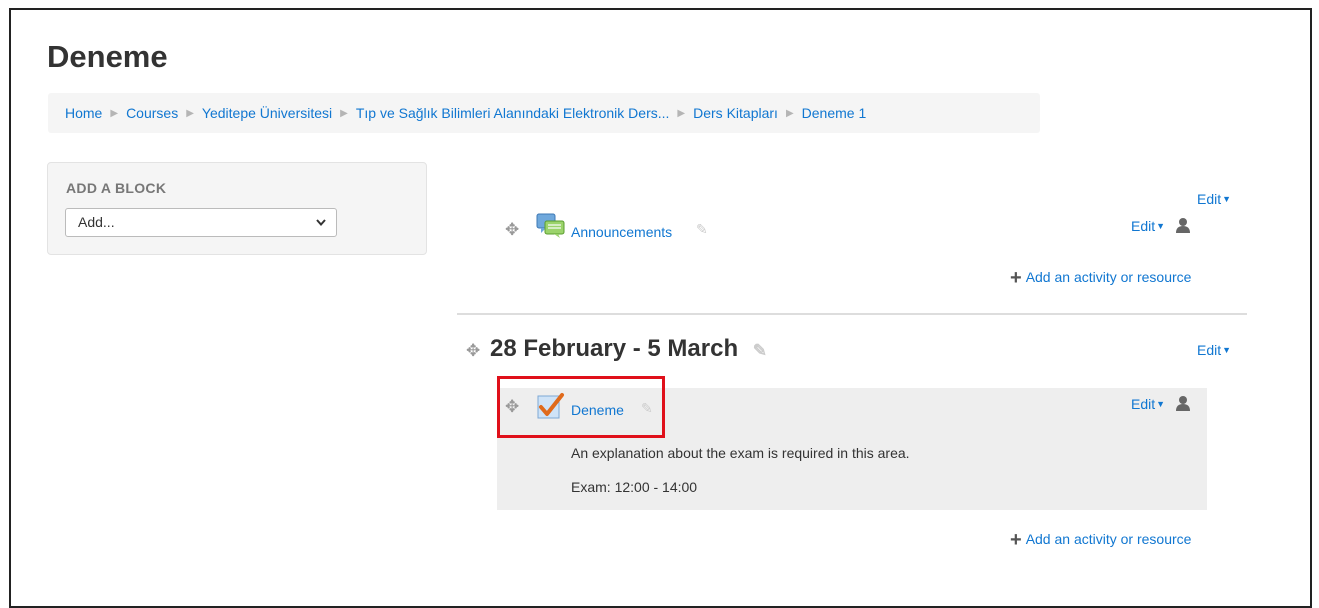 This screenshot has width=1319, height=608. I want to click on highlight-box, so click(581, 407).